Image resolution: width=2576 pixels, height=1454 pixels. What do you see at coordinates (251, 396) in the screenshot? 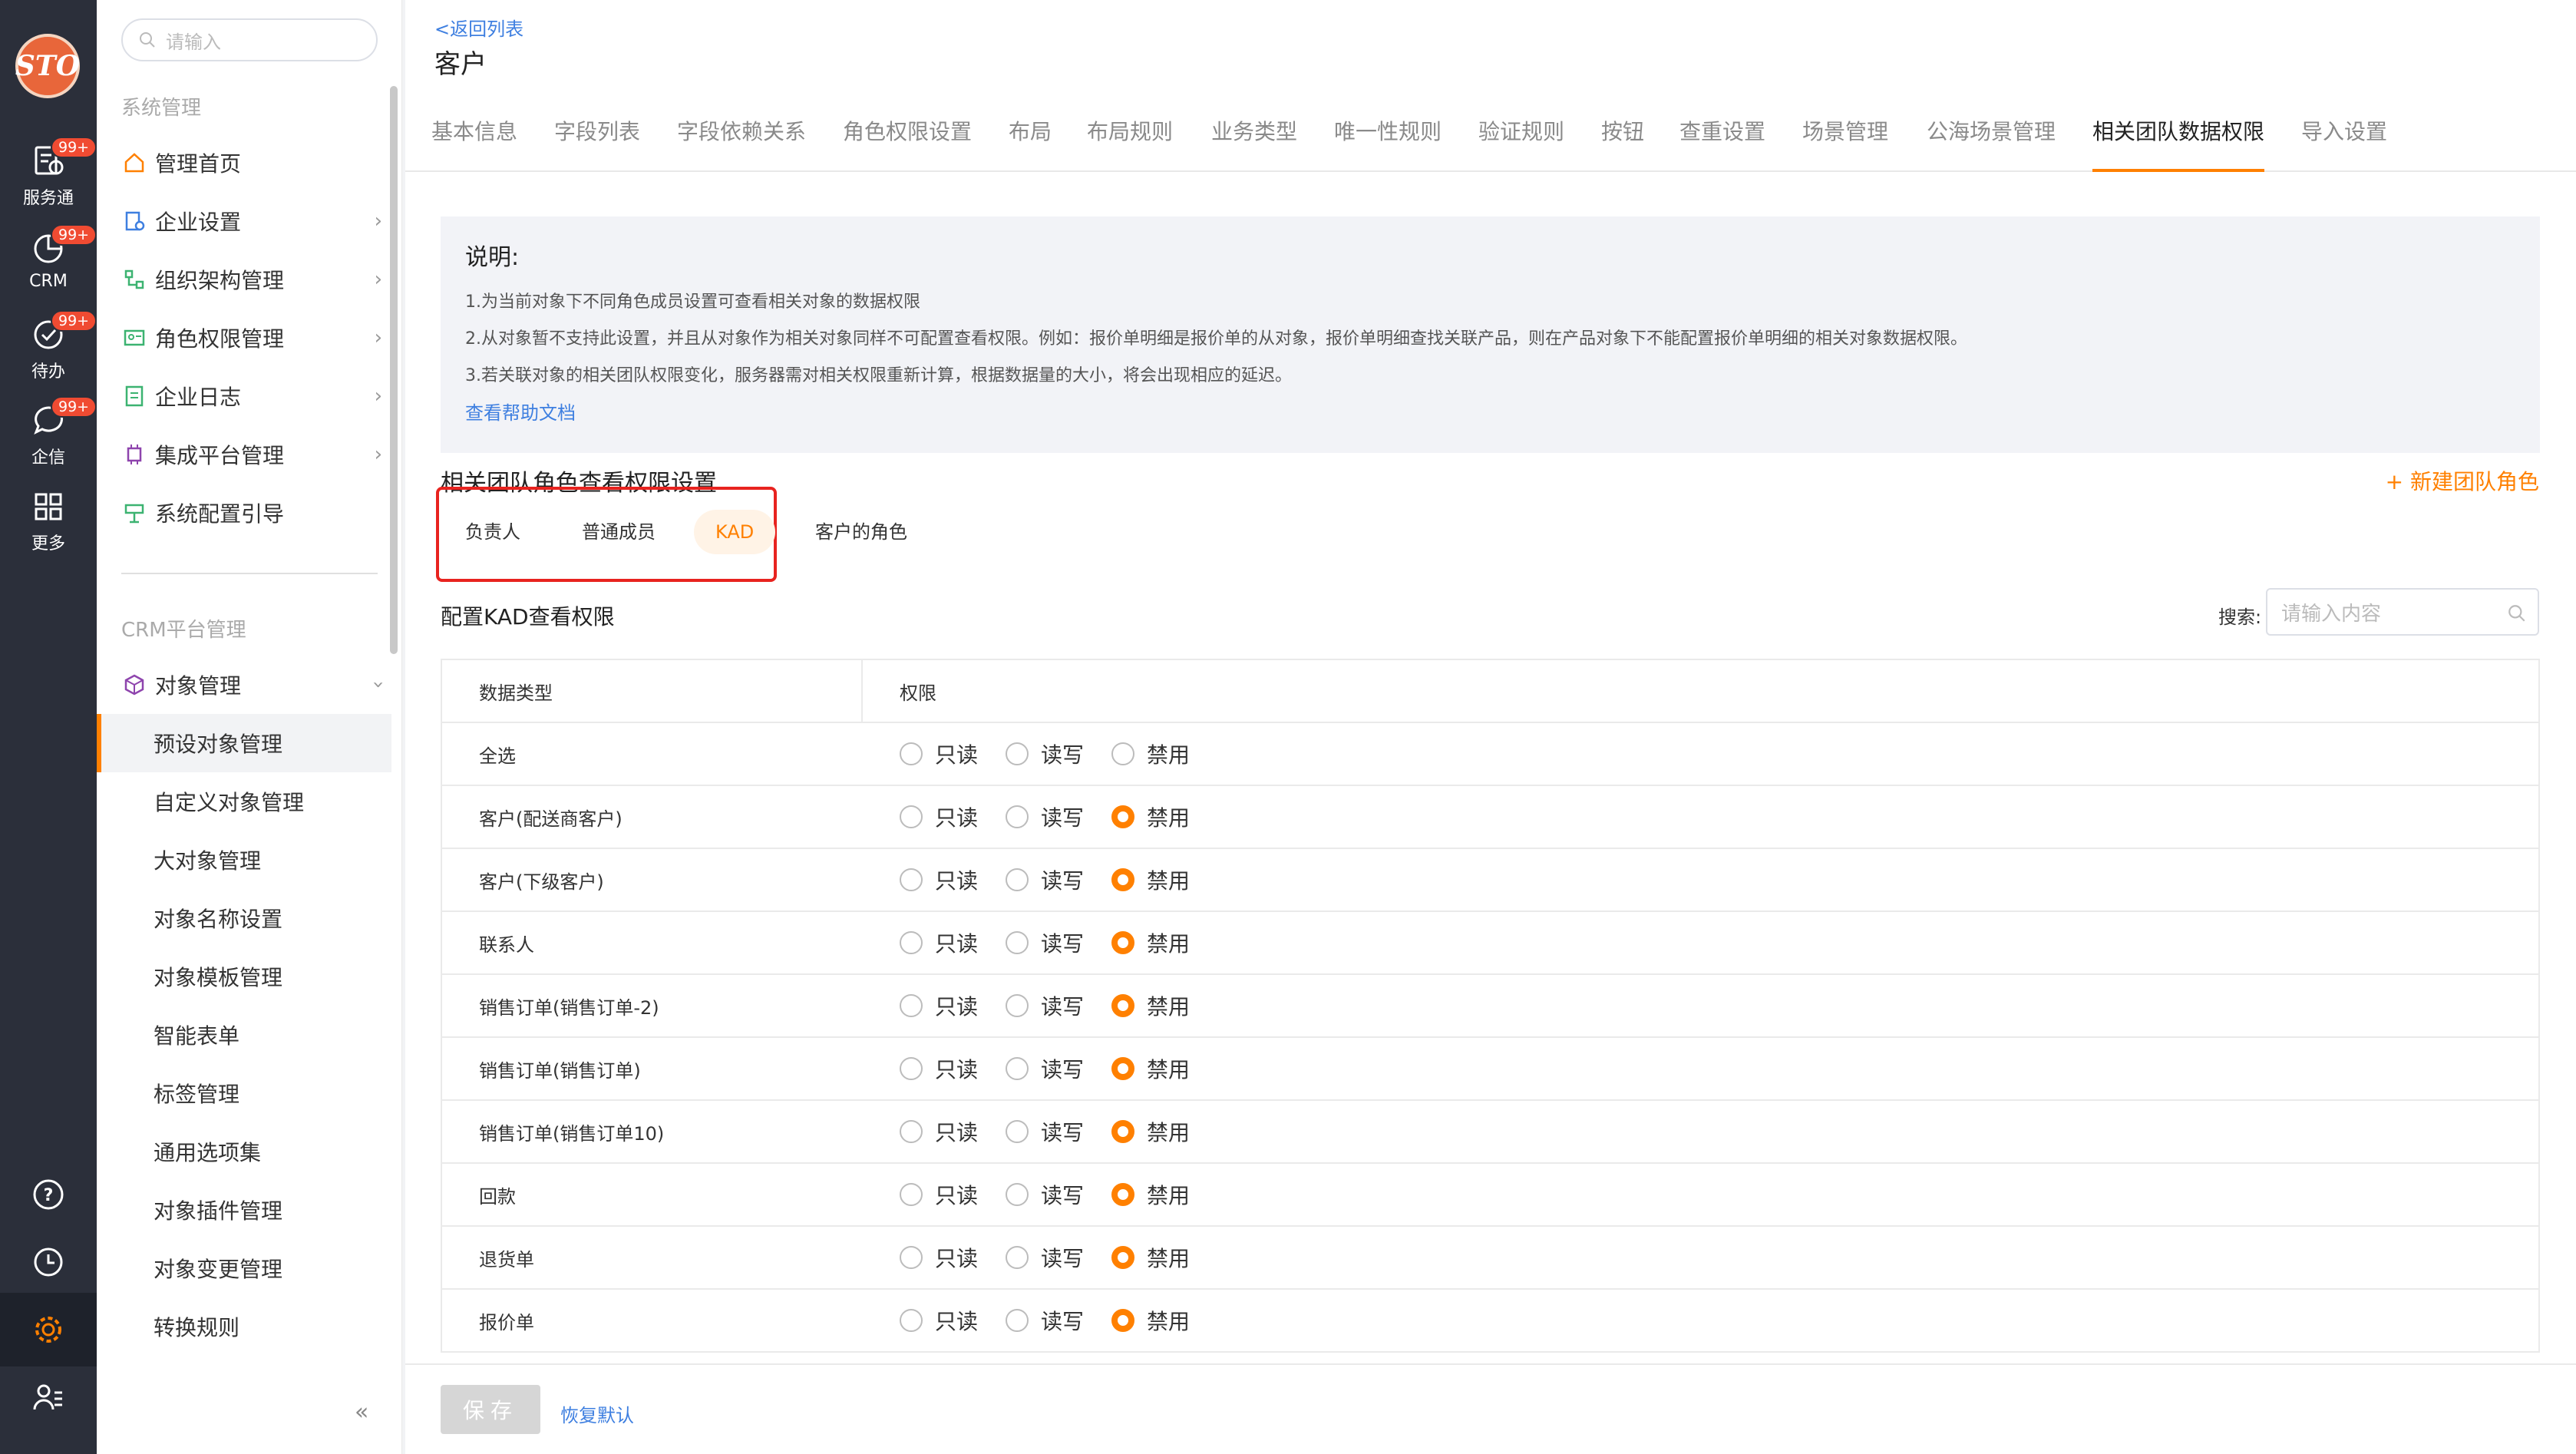
I see `sidebar-item-log: 企业日志 ›` at bounding box center [251, 396].